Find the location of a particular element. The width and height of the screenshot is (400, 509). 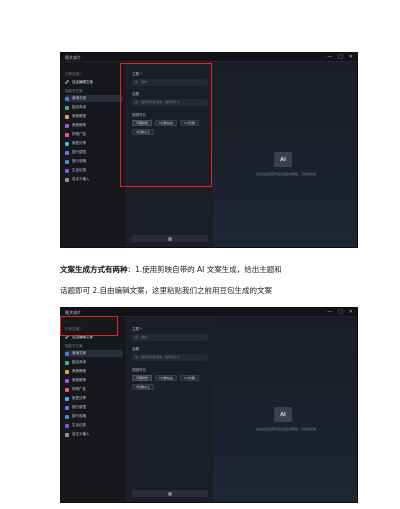

caption-rest: ：1.使用剪映自带的 AI 文案生成，给出主题和 is located at coordinates (204, 269).